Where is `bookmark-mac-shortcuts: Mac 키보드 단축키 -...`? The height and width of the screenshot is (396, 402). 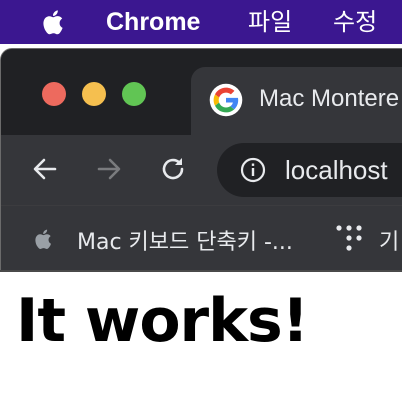
bookmark-mac-shortcuts: Mac 키보드 단축키 -... is located at coordinates (185, 240).